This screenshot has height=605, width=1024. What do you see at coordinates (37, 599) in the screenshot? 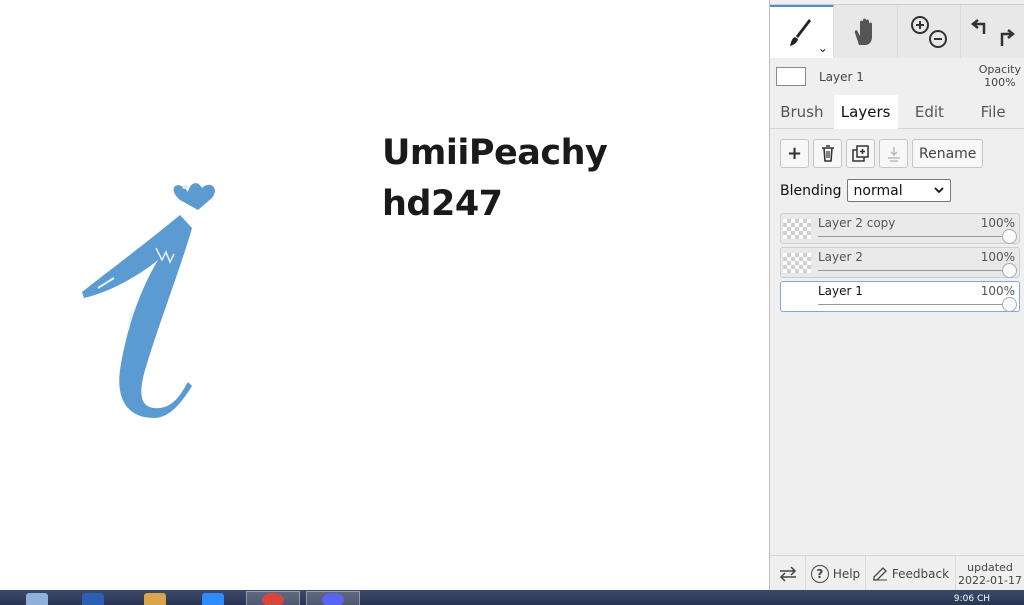
I see `taskbar-app-icon` at bounding box center [37, 599].